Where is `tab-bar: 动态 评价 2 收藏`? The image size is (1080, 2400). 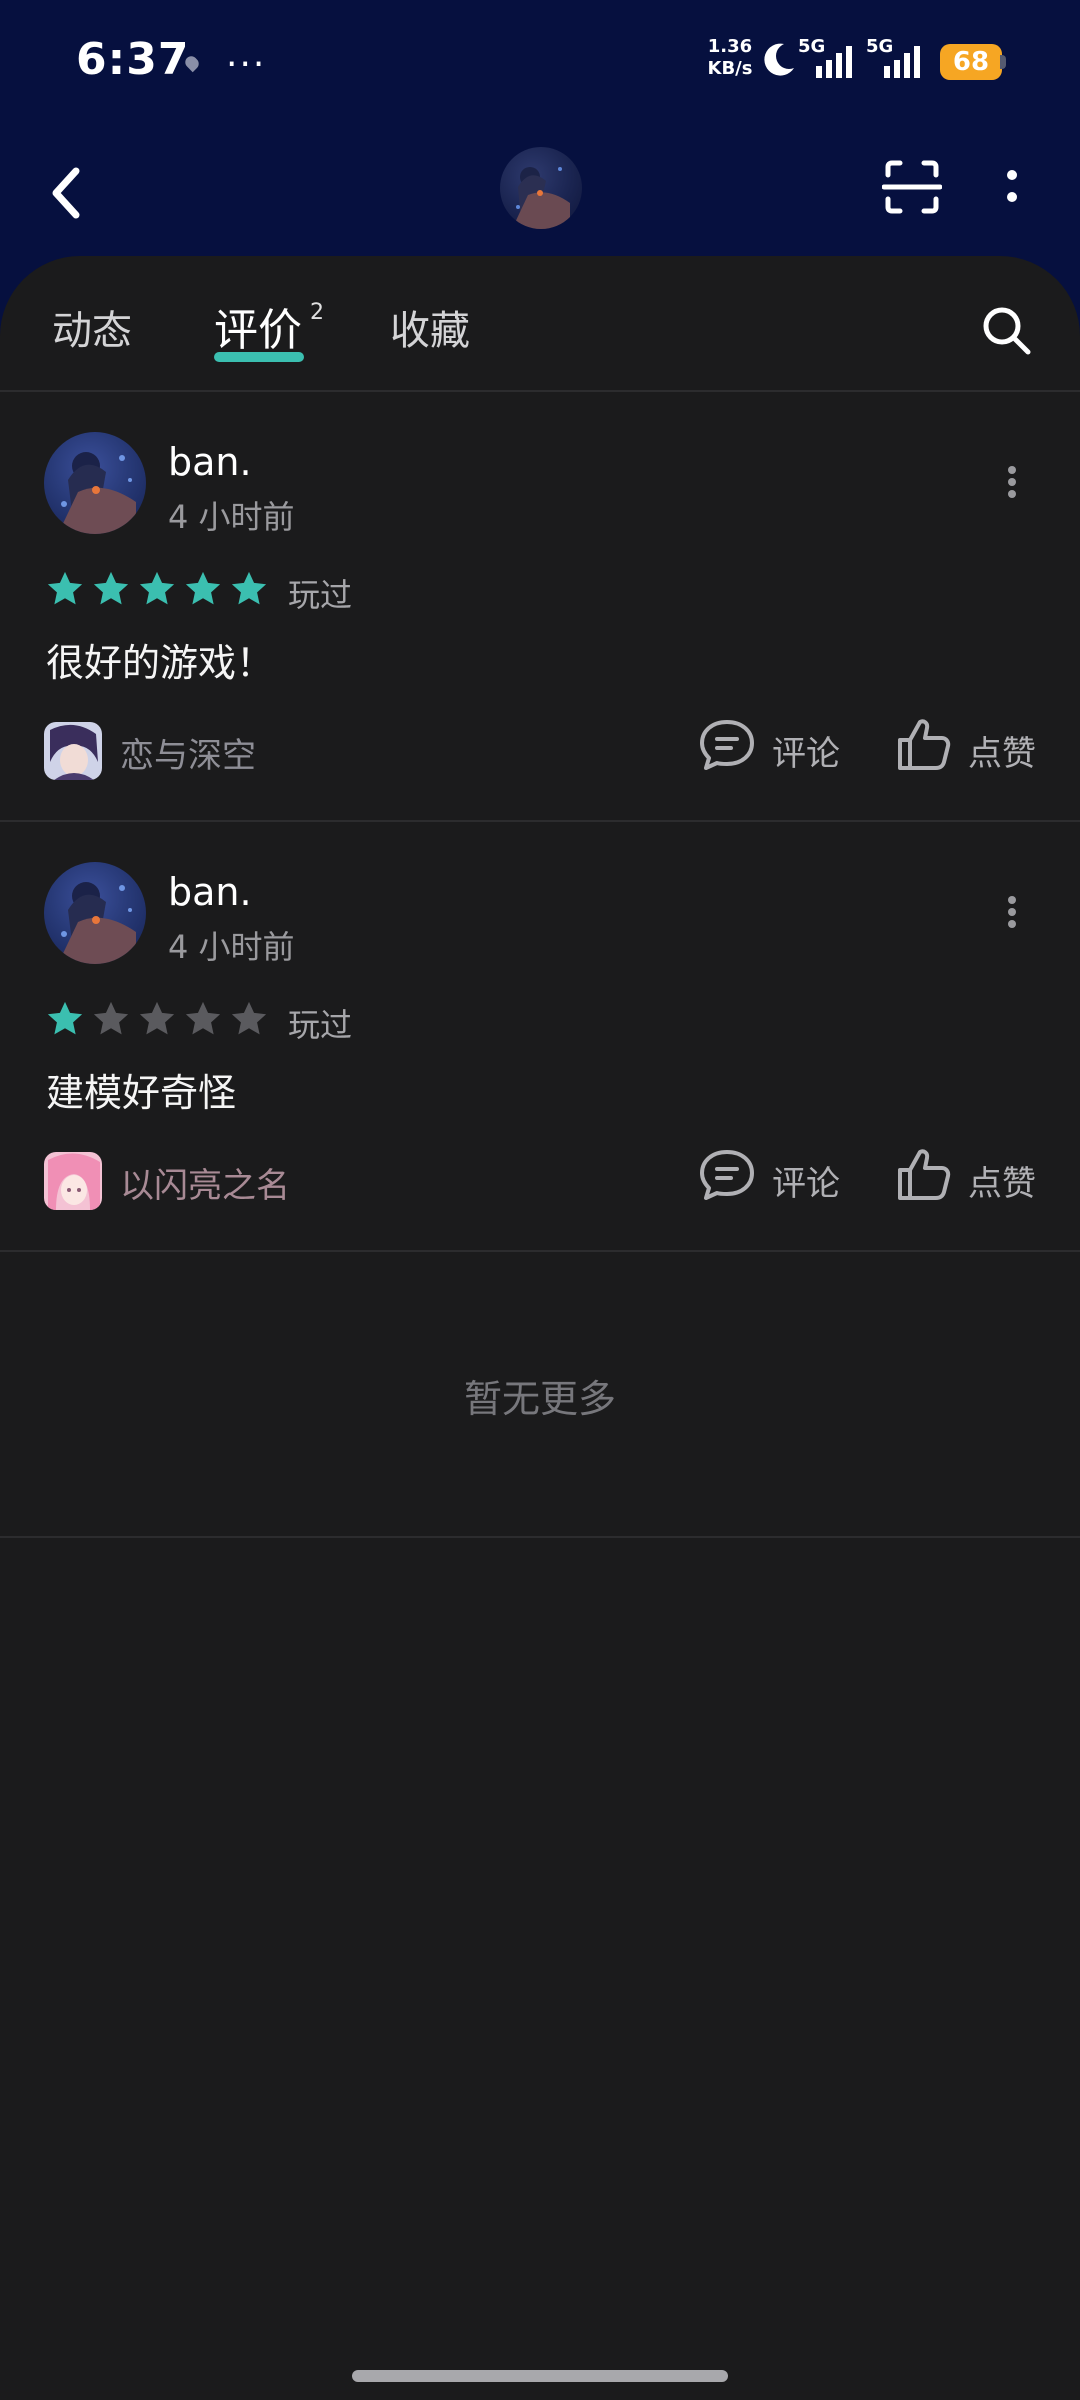
tab-bar: 动态 评价 2 收藏 is located at coordinates (540, 323).